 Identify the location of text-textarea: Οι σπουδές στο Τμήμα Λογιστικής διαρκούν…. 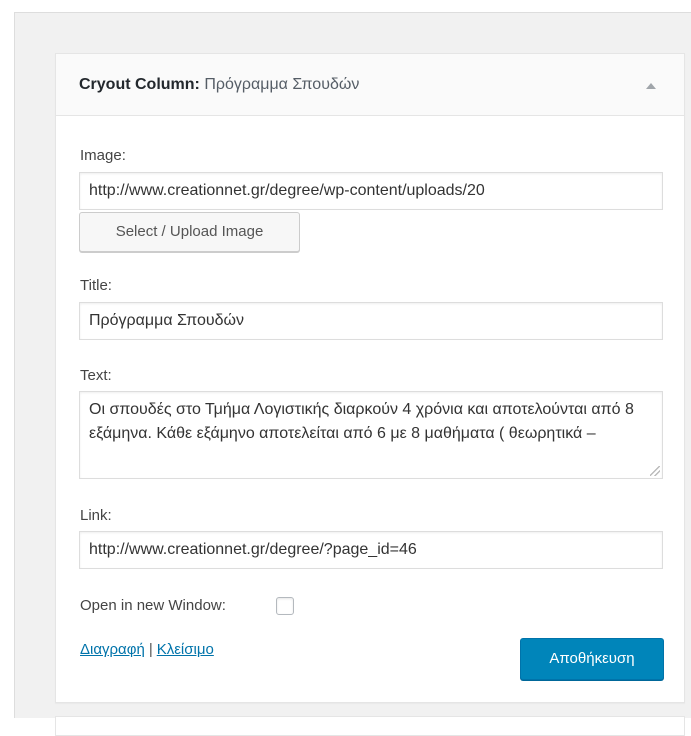
(371, 435).